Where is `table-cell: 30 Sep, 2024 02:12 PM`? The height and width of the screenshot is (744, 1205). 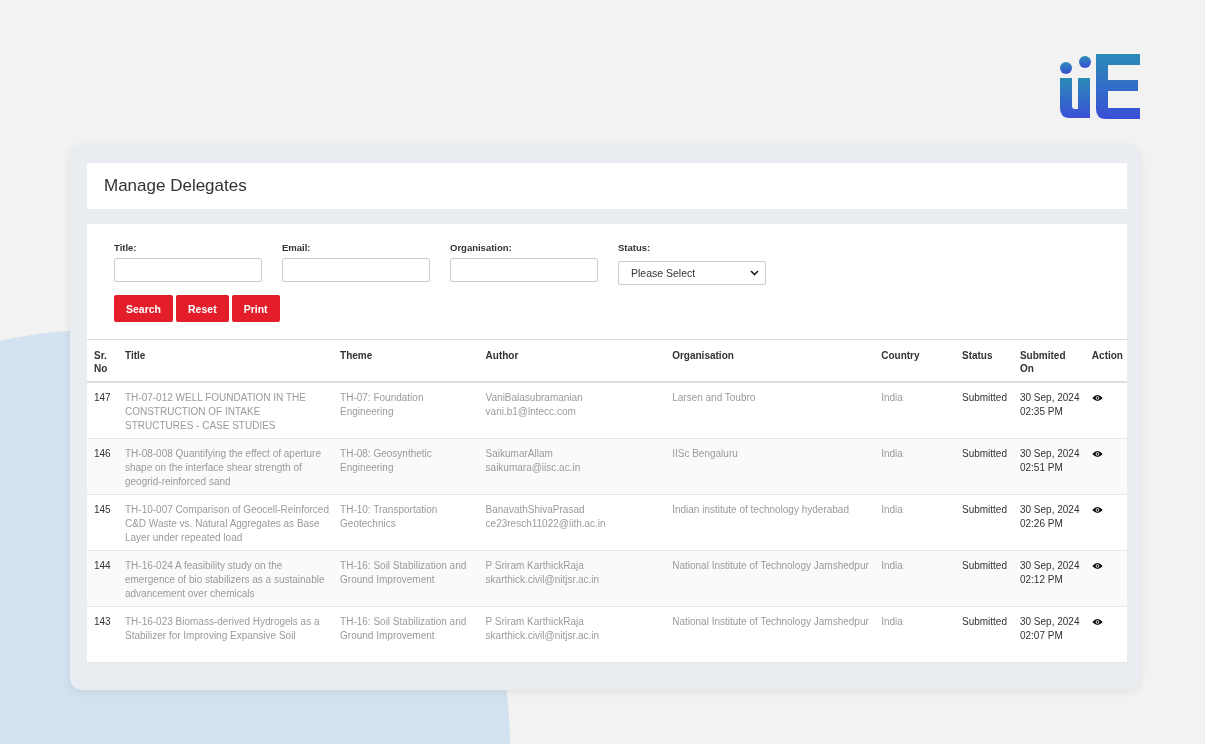
table-cell: 30 Sep, 2024 02:12 PM is located at coordinates (1048, 578).